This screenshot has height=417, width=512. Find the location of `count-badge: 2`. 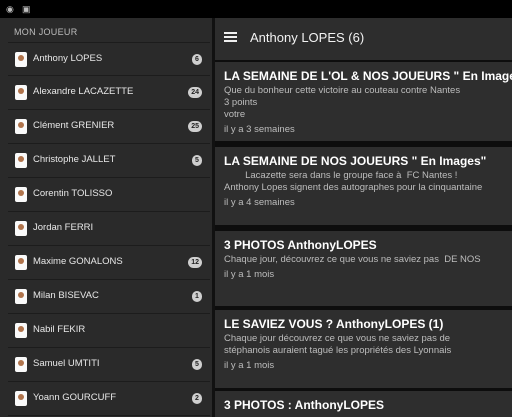

count-badge: 2 is located at coordinates (197, 398).